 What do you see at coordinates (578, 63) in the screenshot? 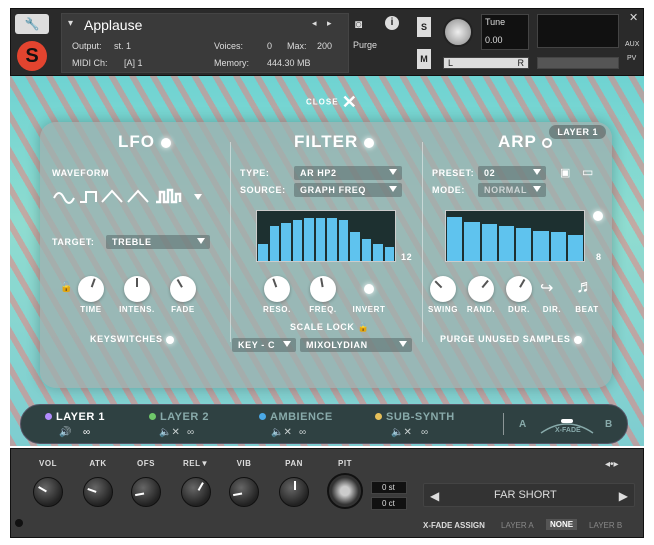
I see `volume-slider` at bounding box center [578, 63].